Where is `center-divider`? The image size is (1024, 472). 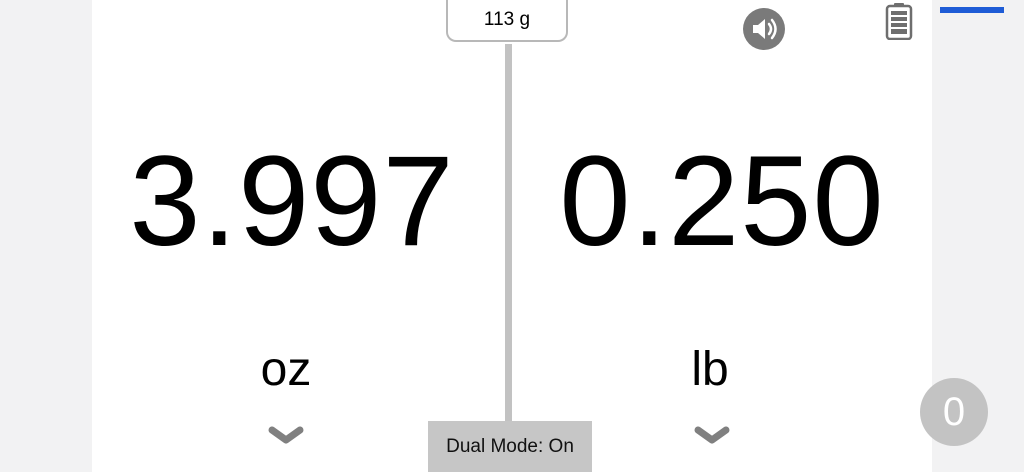 center-divider is located at coordinates (508, 234).